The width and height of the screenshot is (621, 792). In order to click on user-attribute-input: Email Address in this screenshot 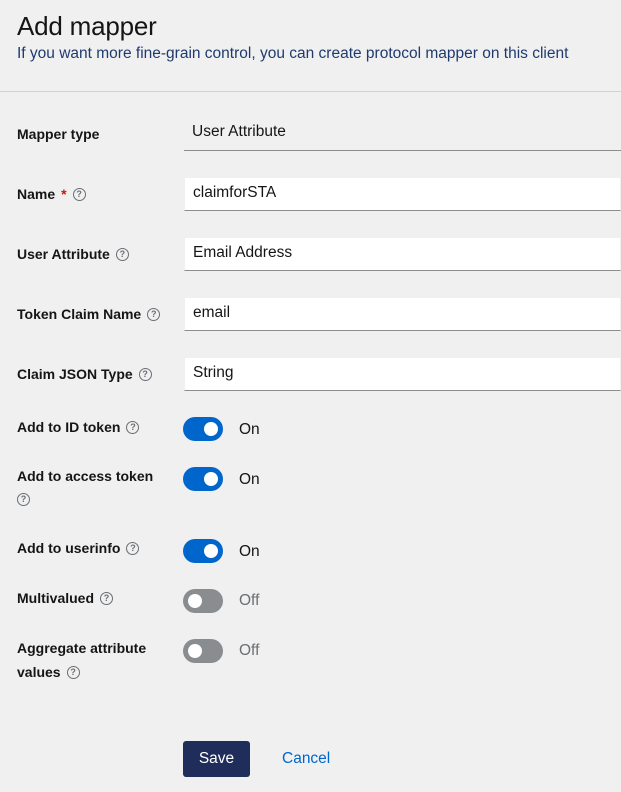, I will do `click(402, 254)`.